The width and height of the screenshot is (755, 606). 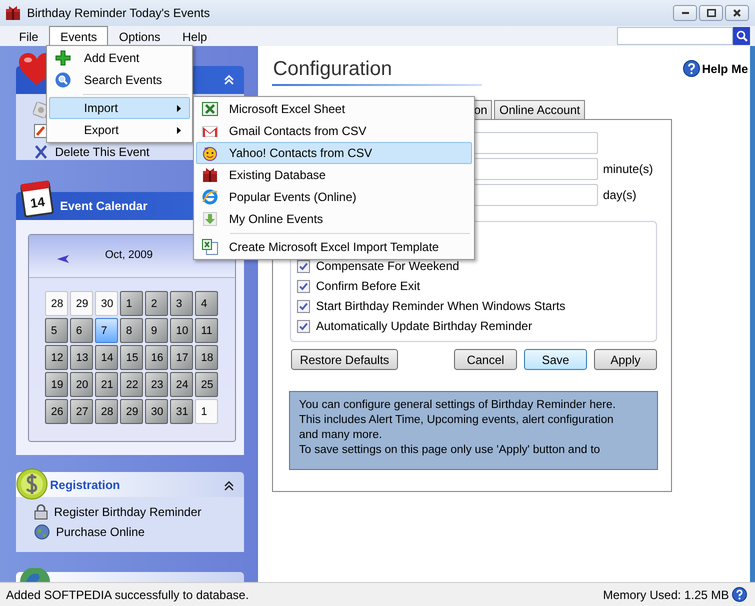 What do you see at coordinates (56, 357) in the screenshot?
I see `calendar-day: 12` at bounding box center [56, 357].